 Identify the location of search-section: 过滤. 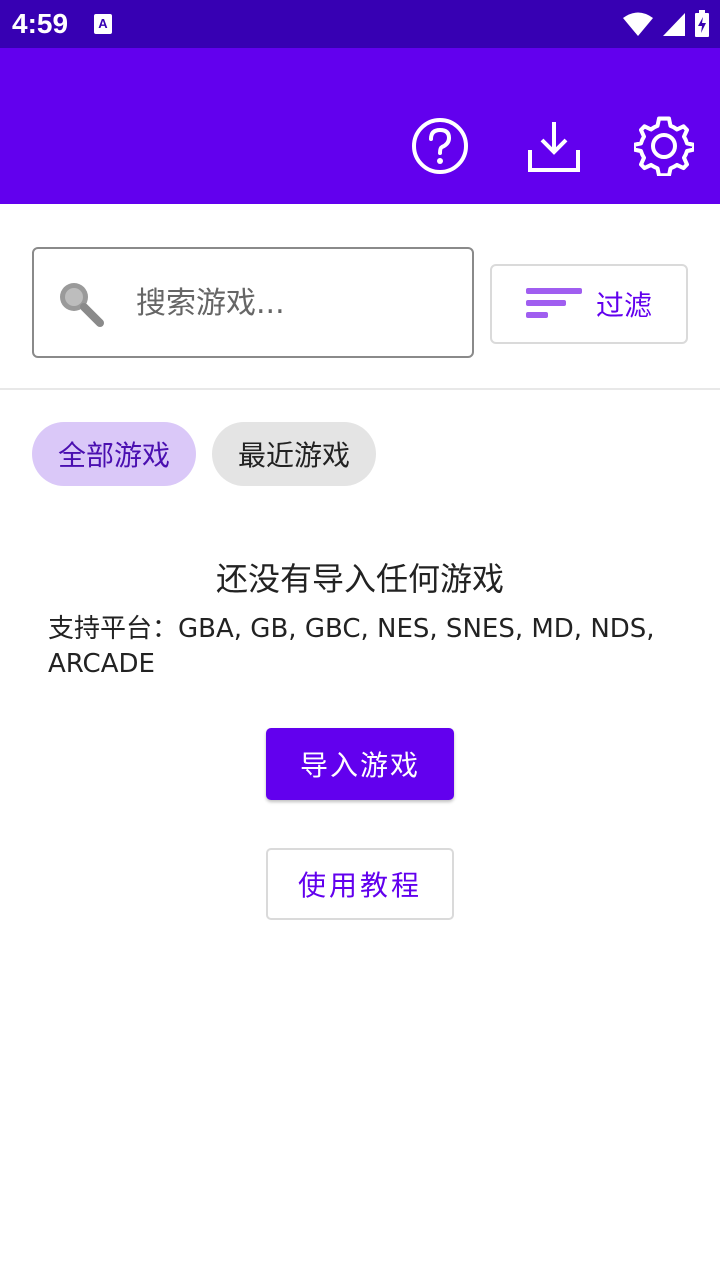
(360, 297).